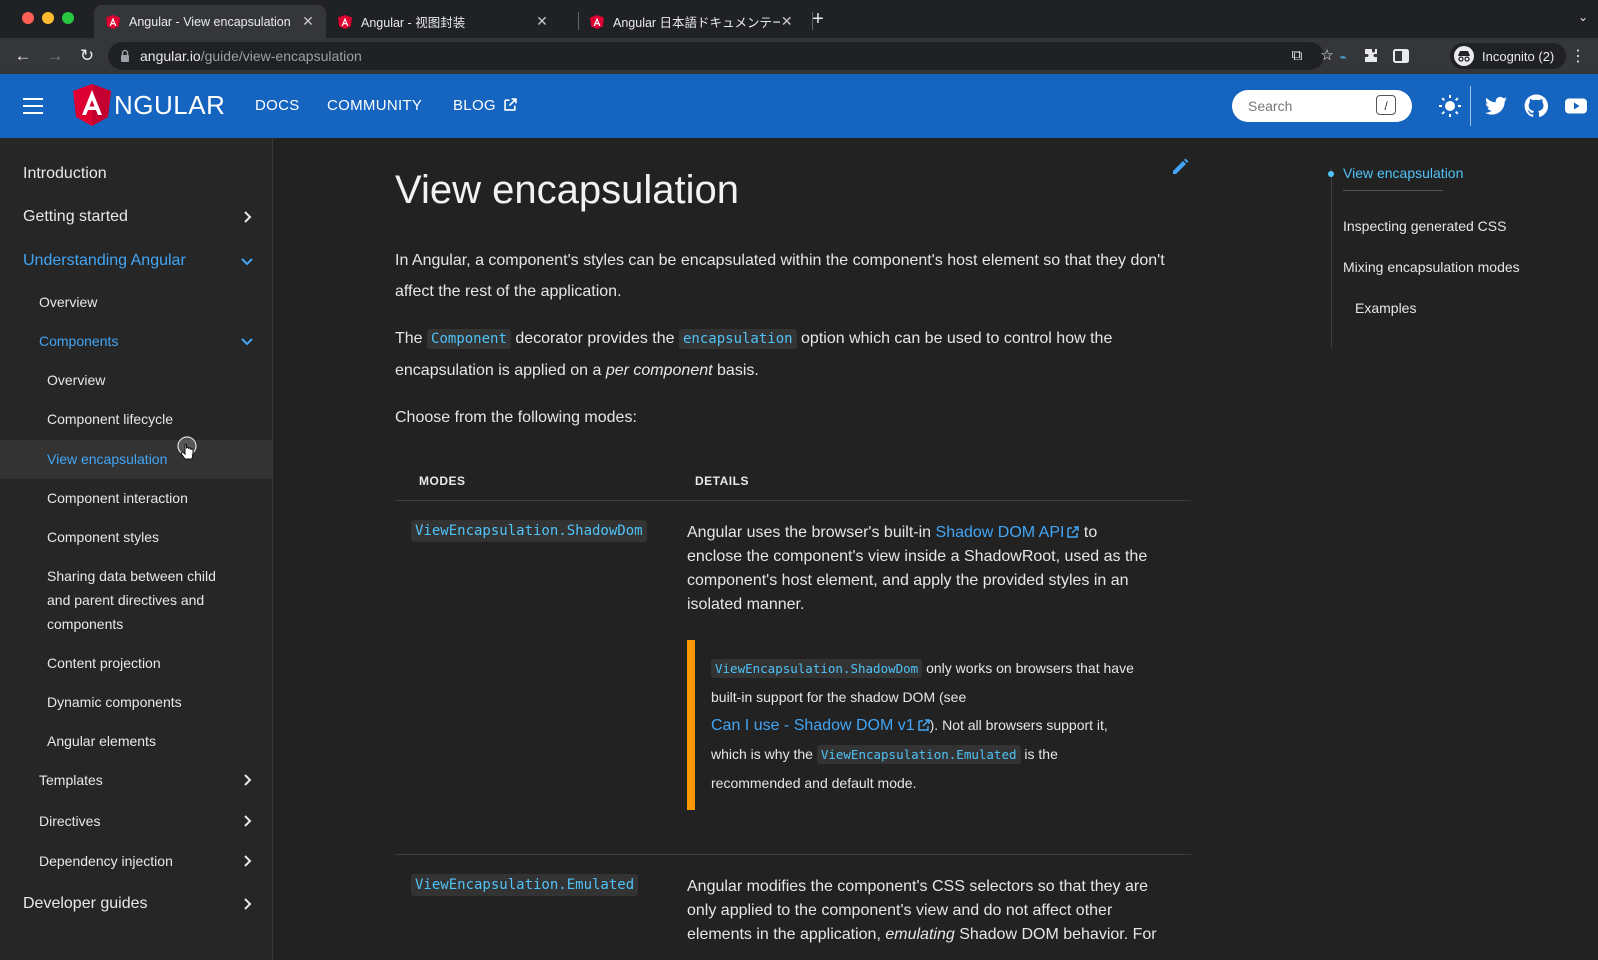 The width and height of the screenshot is (1598, 960). I want to click on close-window-button, so click(28, 18).